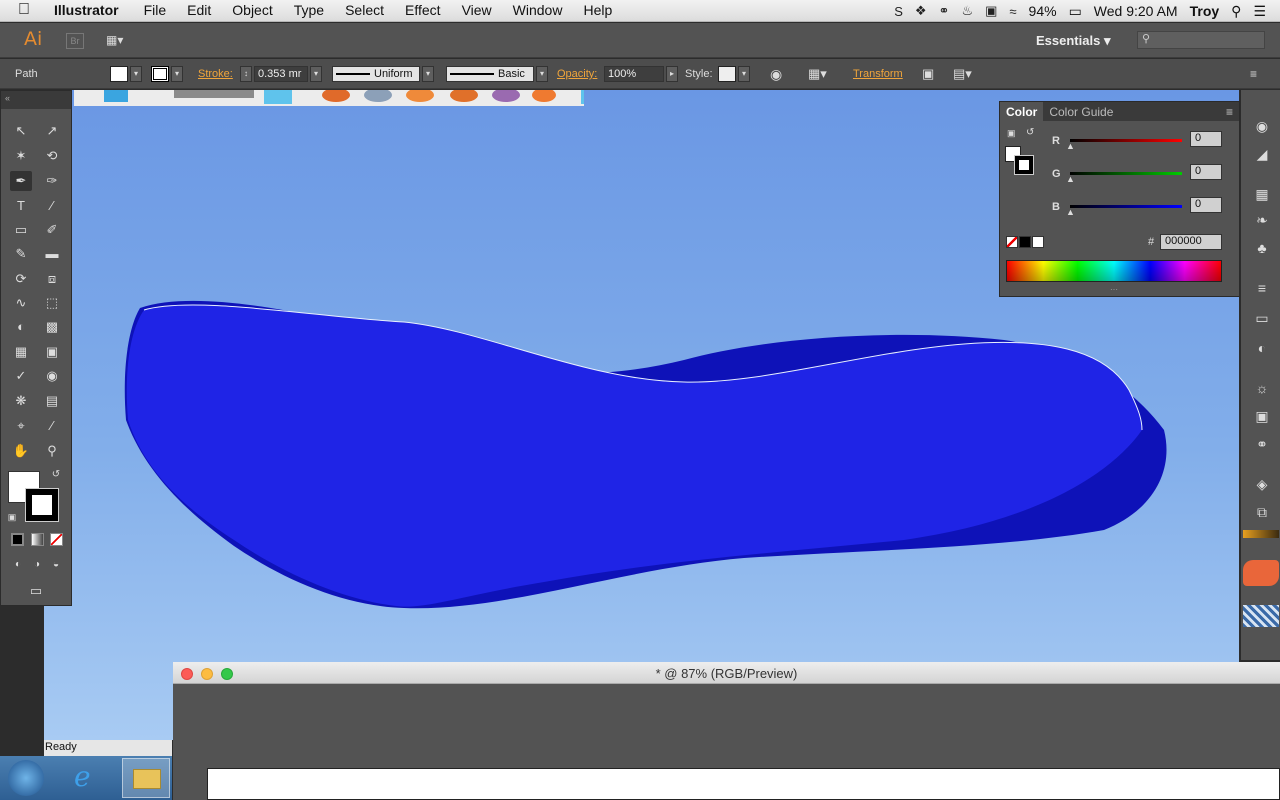 This screenshot has height=800, width=1280. What do you see at coordinates (52, 426) in the screenshot?
I see `slice-tool-icon: ∕` at bounding box center [52, 426].